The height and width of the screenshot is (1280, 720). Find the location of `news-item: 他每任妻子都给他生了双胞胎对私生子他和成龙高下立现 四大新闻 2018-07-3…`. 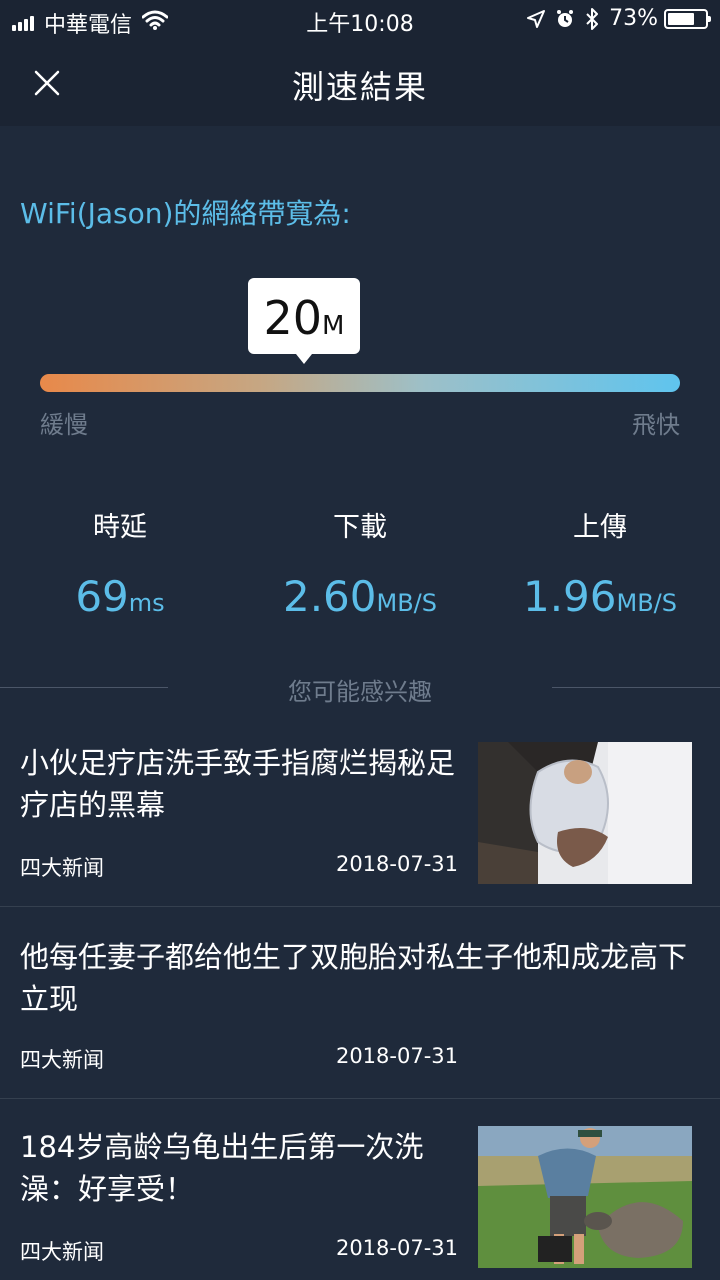

news-item: 他每任妻子都给他生了双胞胎对私生子他和成龙高下立现 四大新闻 2018-07-3… is located at coordinates (360, 1017).